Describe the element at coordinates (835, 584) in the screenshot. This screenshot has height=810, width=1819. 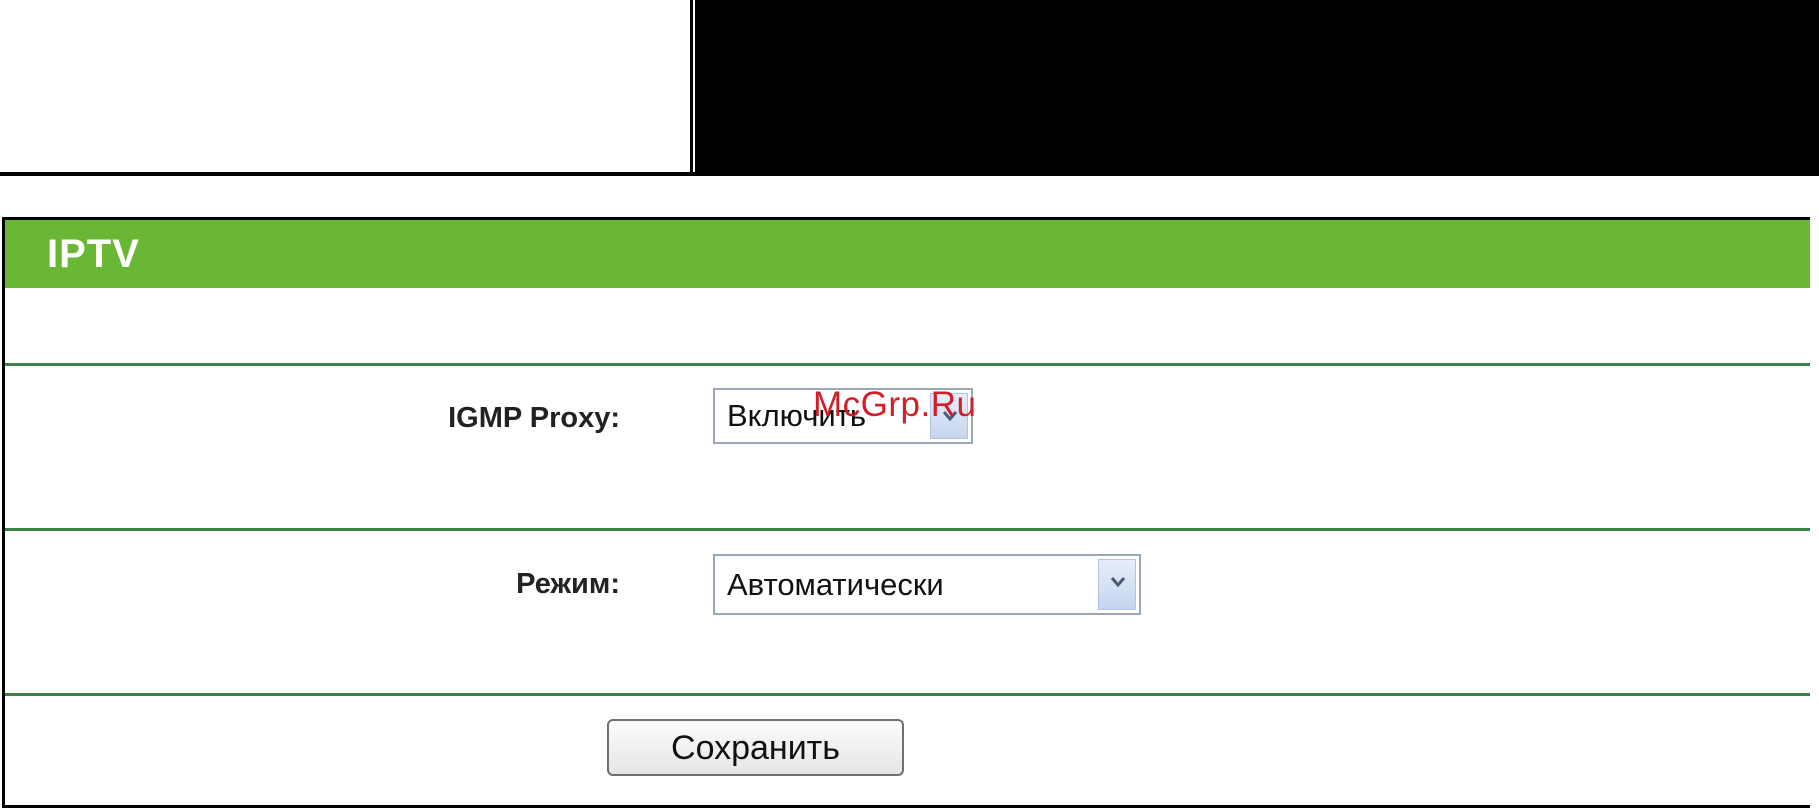
I see `mode-value: Автоматически` at that location.